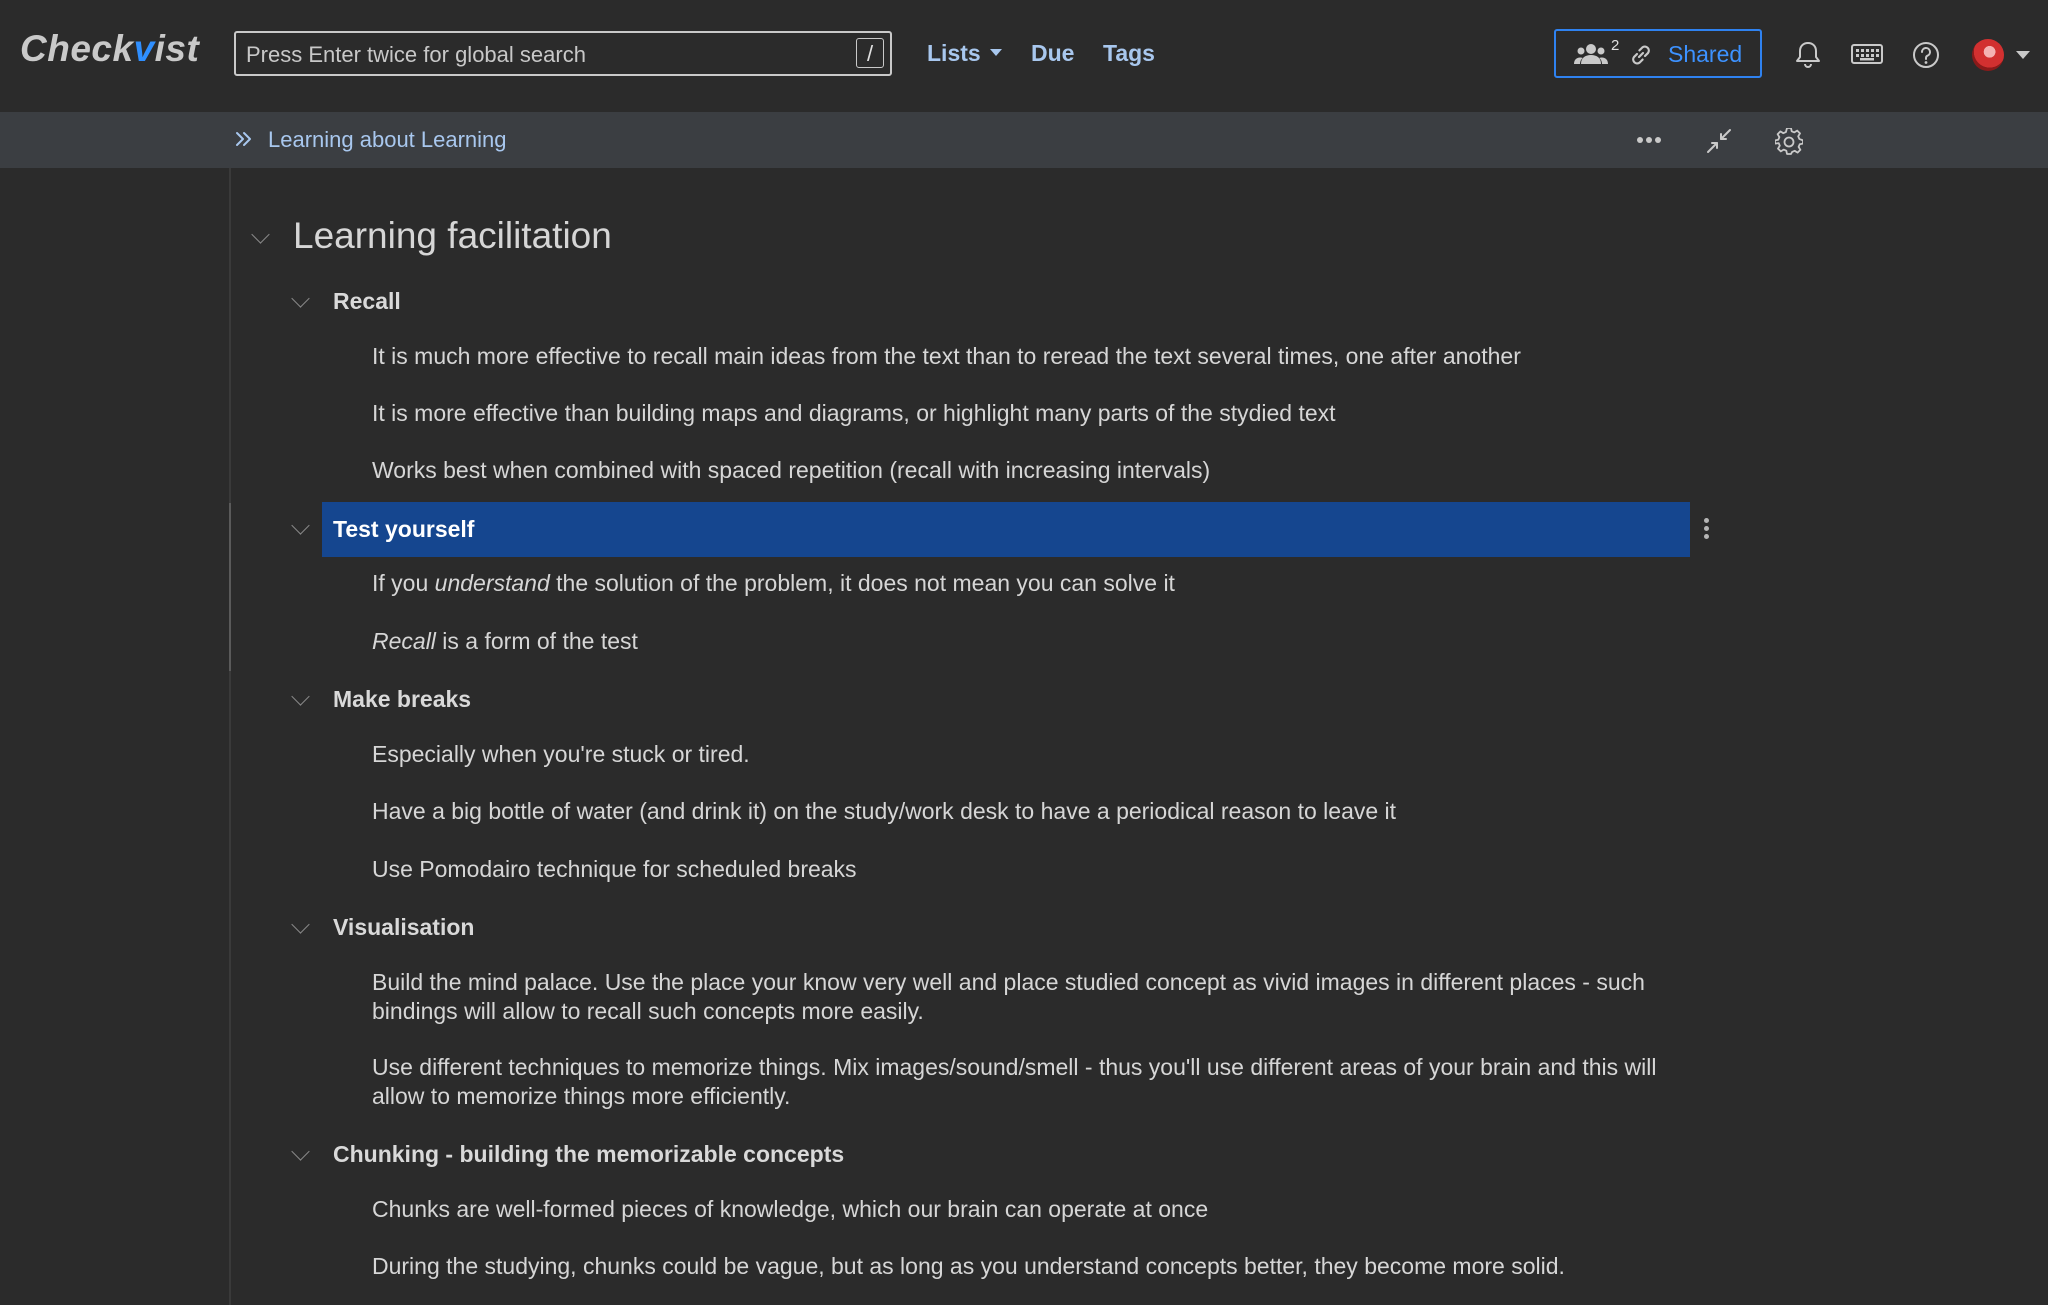  What do you see at coordinates (230, 736) in the screenshot?
I see `list-rail` at bounding box center [230, 736].